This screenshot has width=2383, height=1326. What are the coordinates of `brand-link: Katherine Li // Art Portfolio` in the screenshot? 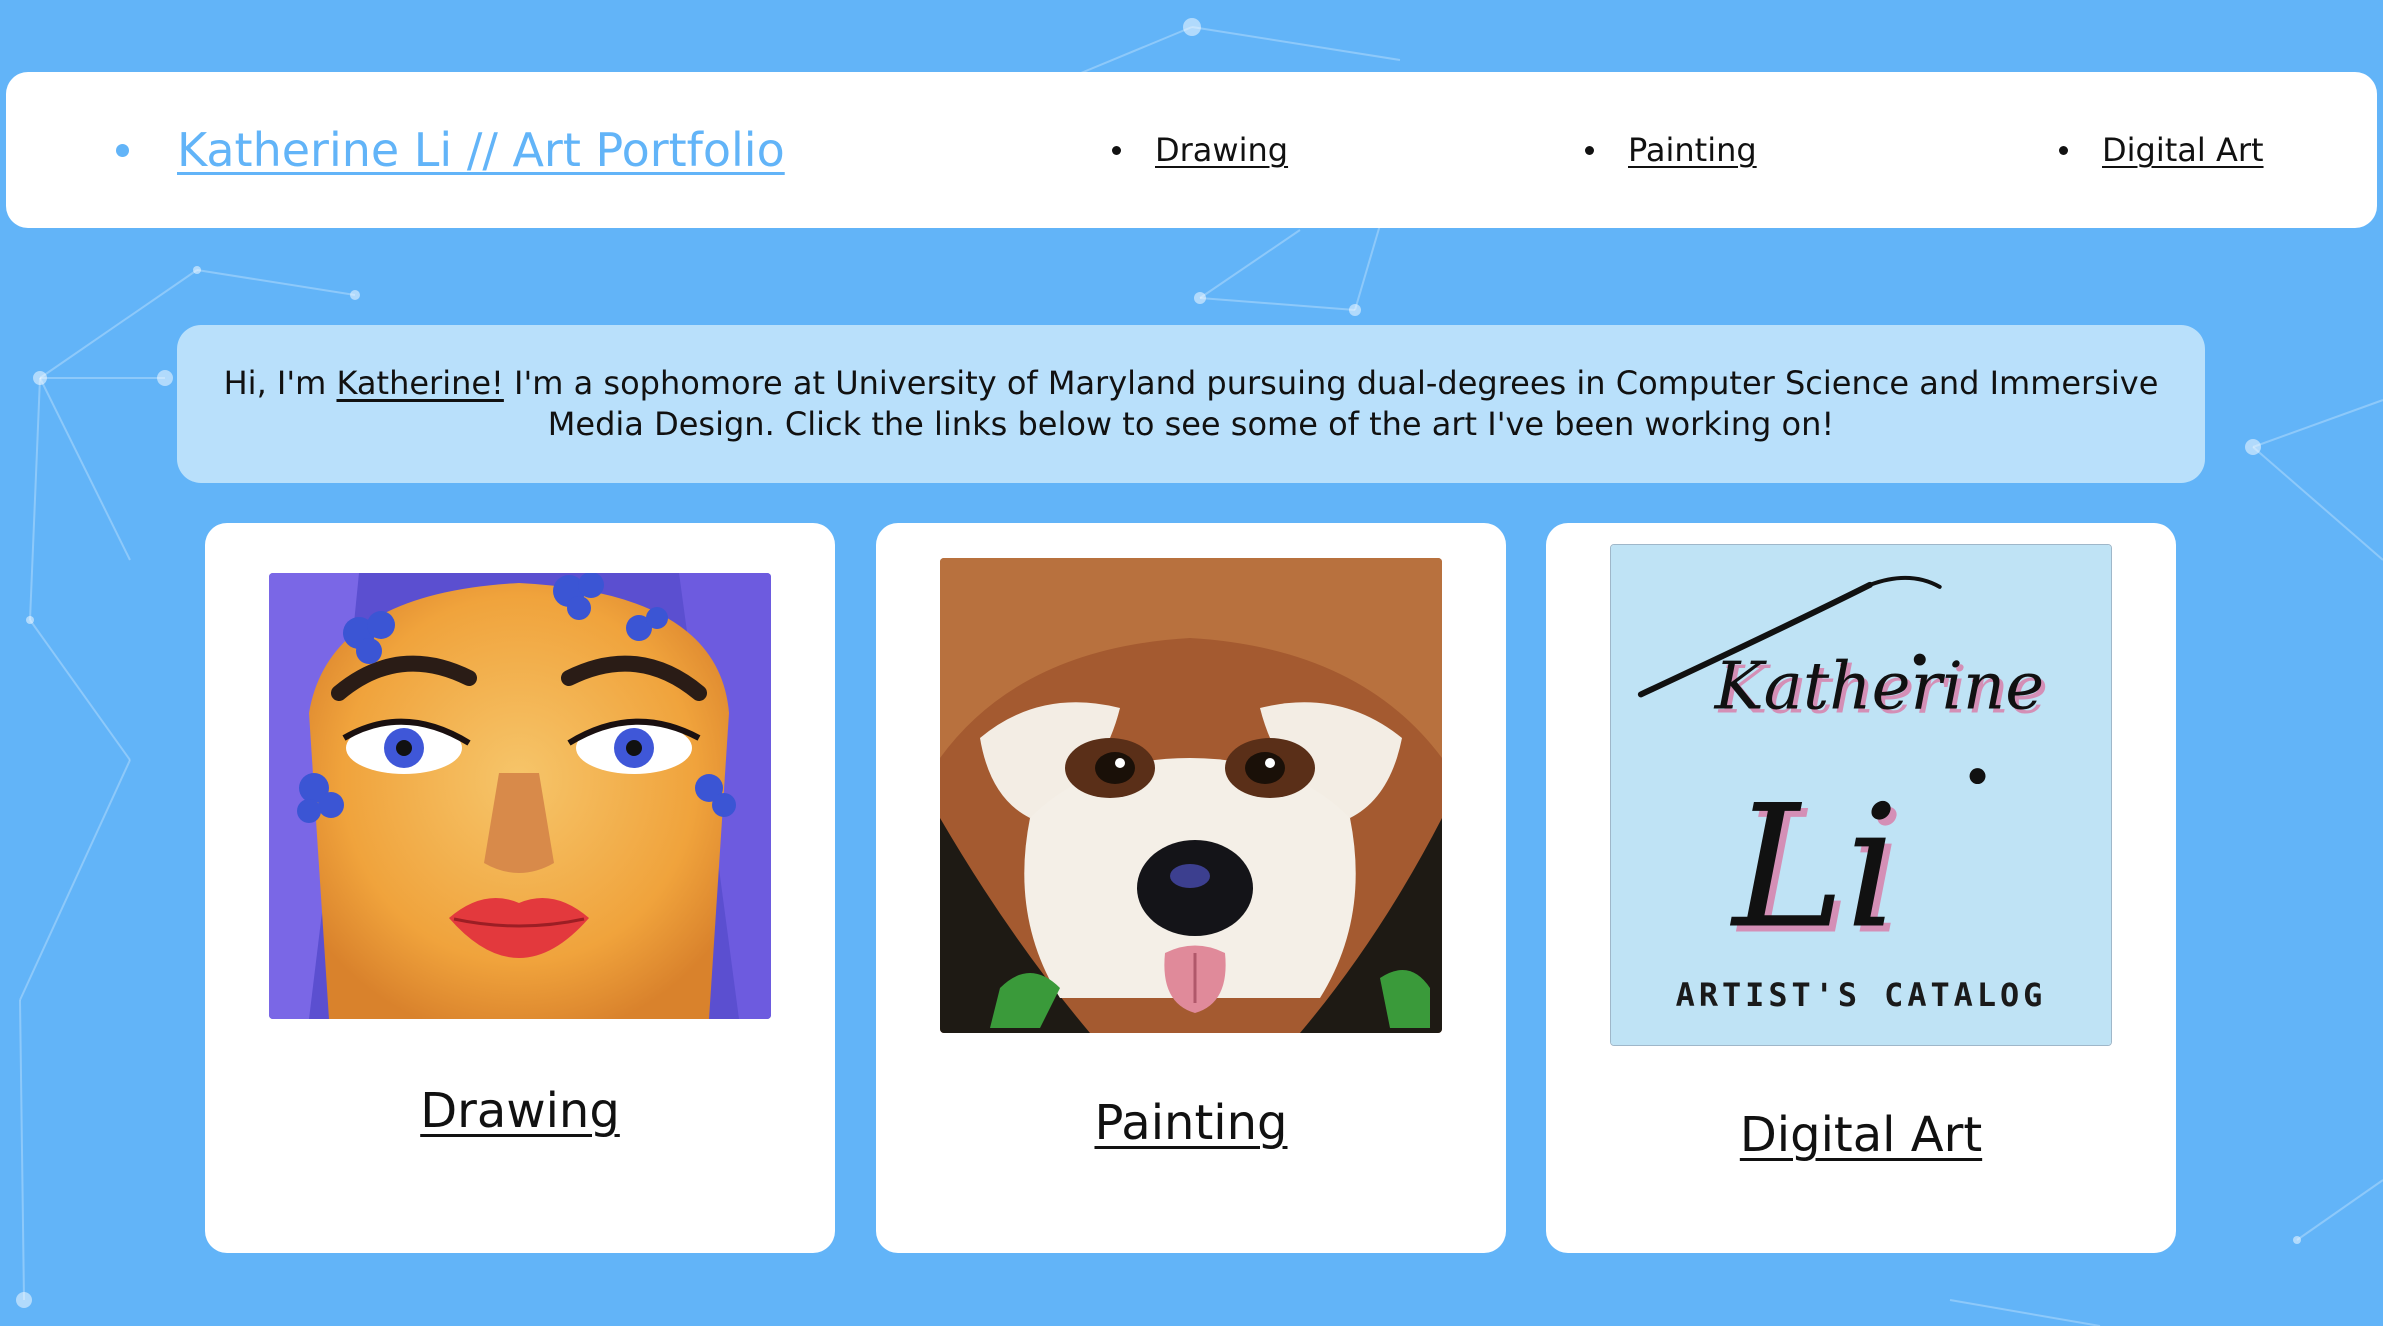 It's located at (481, 150).